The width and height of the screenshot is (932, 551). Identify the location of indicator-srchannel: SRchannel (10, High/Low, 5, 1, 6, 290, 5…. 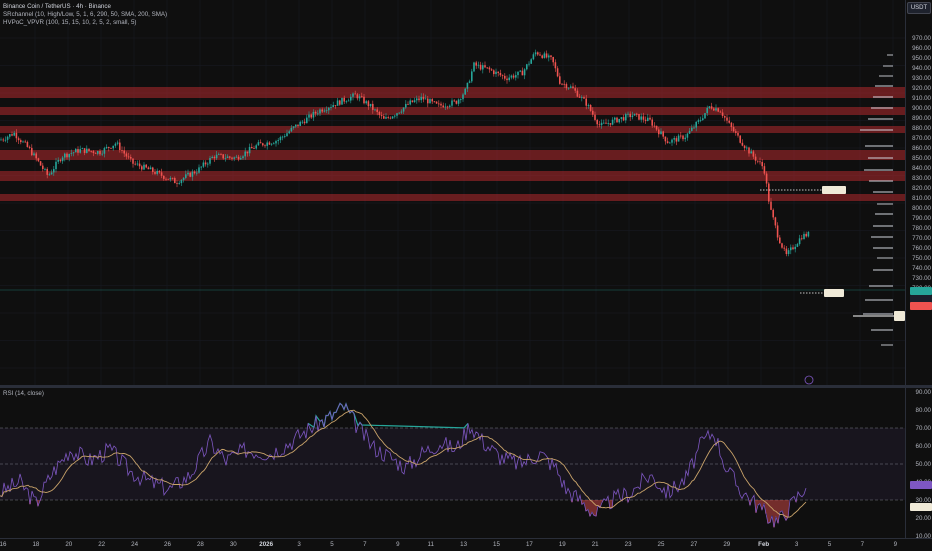
(85, 15).